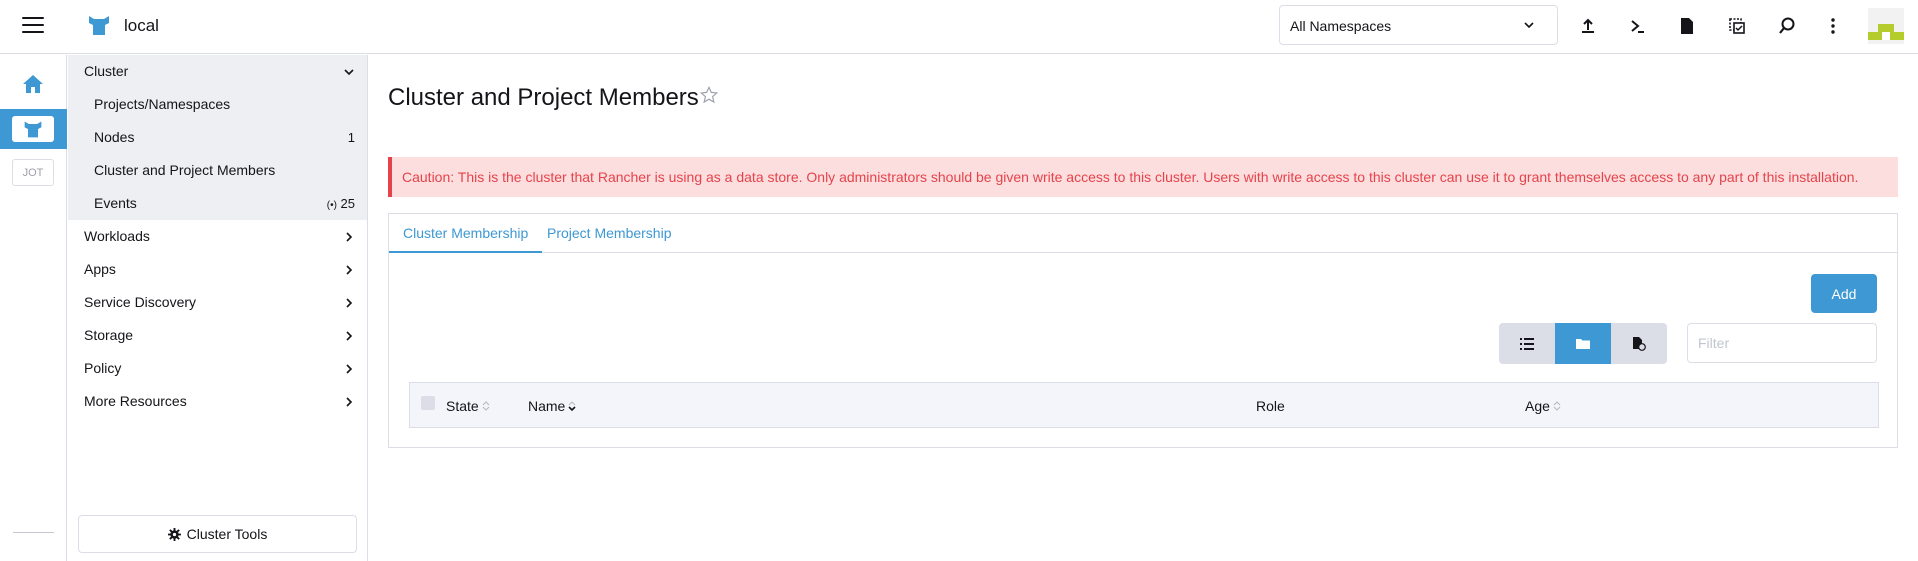 This screenshot has width=1918, height=561. What do you see at coordinates (1737, 26) in the screenshot?
I see `copy-kubeconfig-icon` at bounding box center [1737, 26].